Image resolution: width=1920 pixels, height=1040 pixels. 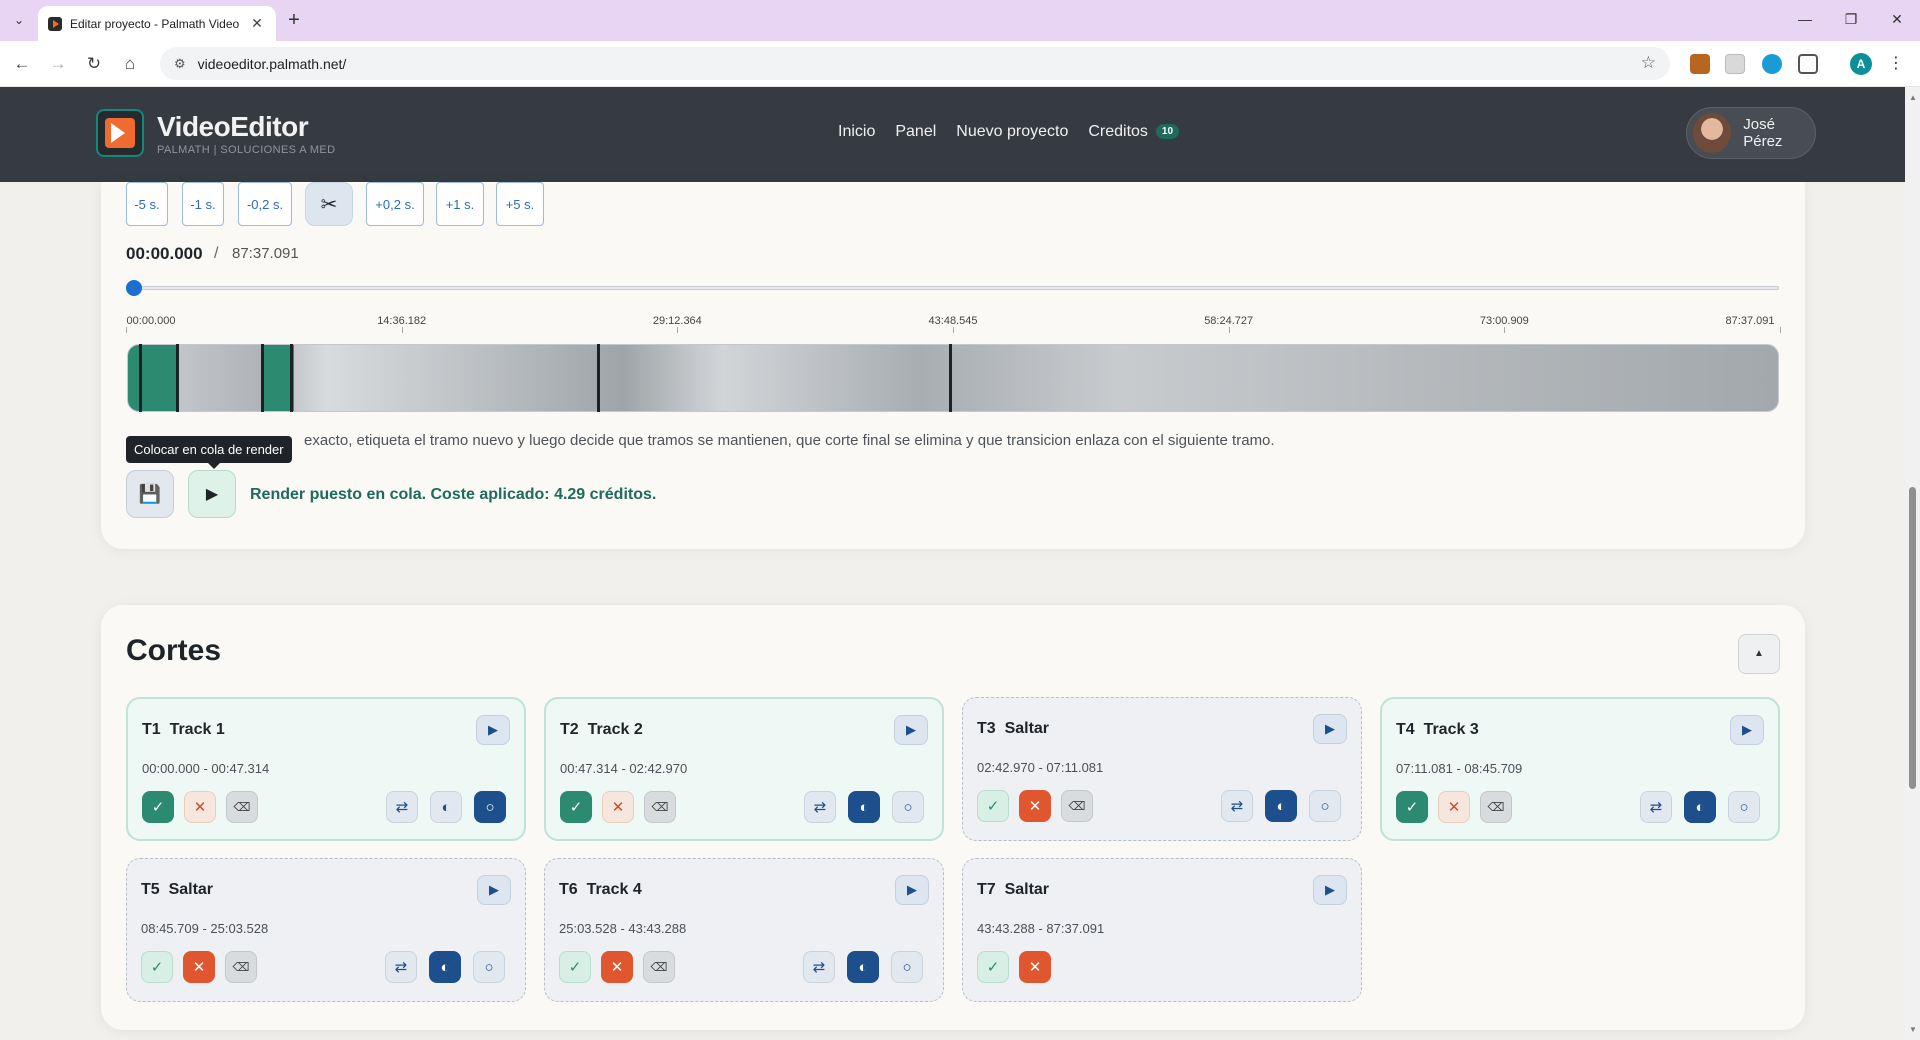 What do you see at coordinates (1772, 64) in the screenshot?
I see `download-icon` at bounding box center [1772, 64].